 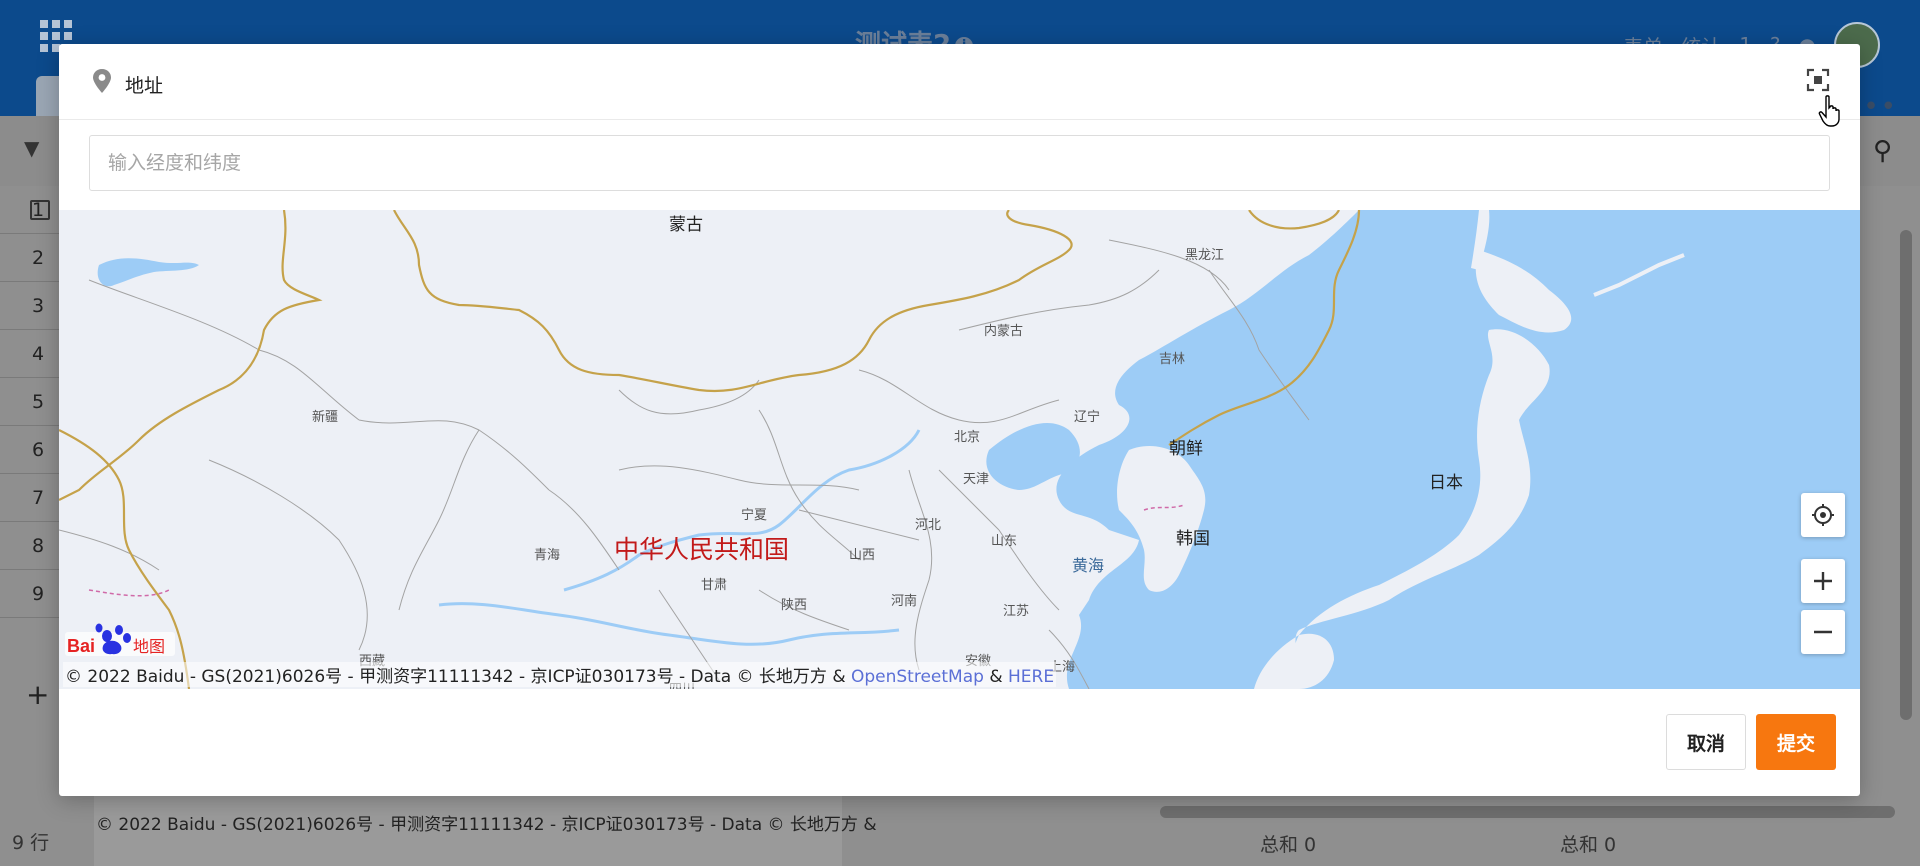 I want to click on row-number: 6, so click(x=30, y=450).